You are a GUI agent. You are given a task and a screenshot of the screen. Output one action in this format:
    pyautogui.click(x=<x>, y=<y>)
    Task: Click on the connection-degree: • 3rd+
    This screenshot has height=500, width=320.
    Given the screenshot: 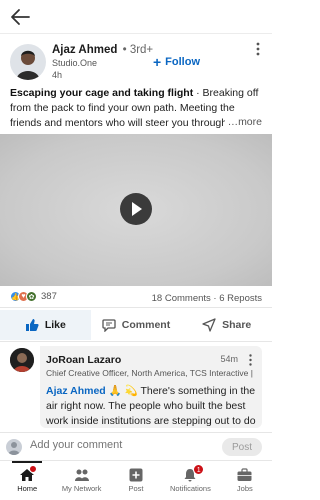 What is the action you would take?
    pyautogui.click(x=138, y=50)
    